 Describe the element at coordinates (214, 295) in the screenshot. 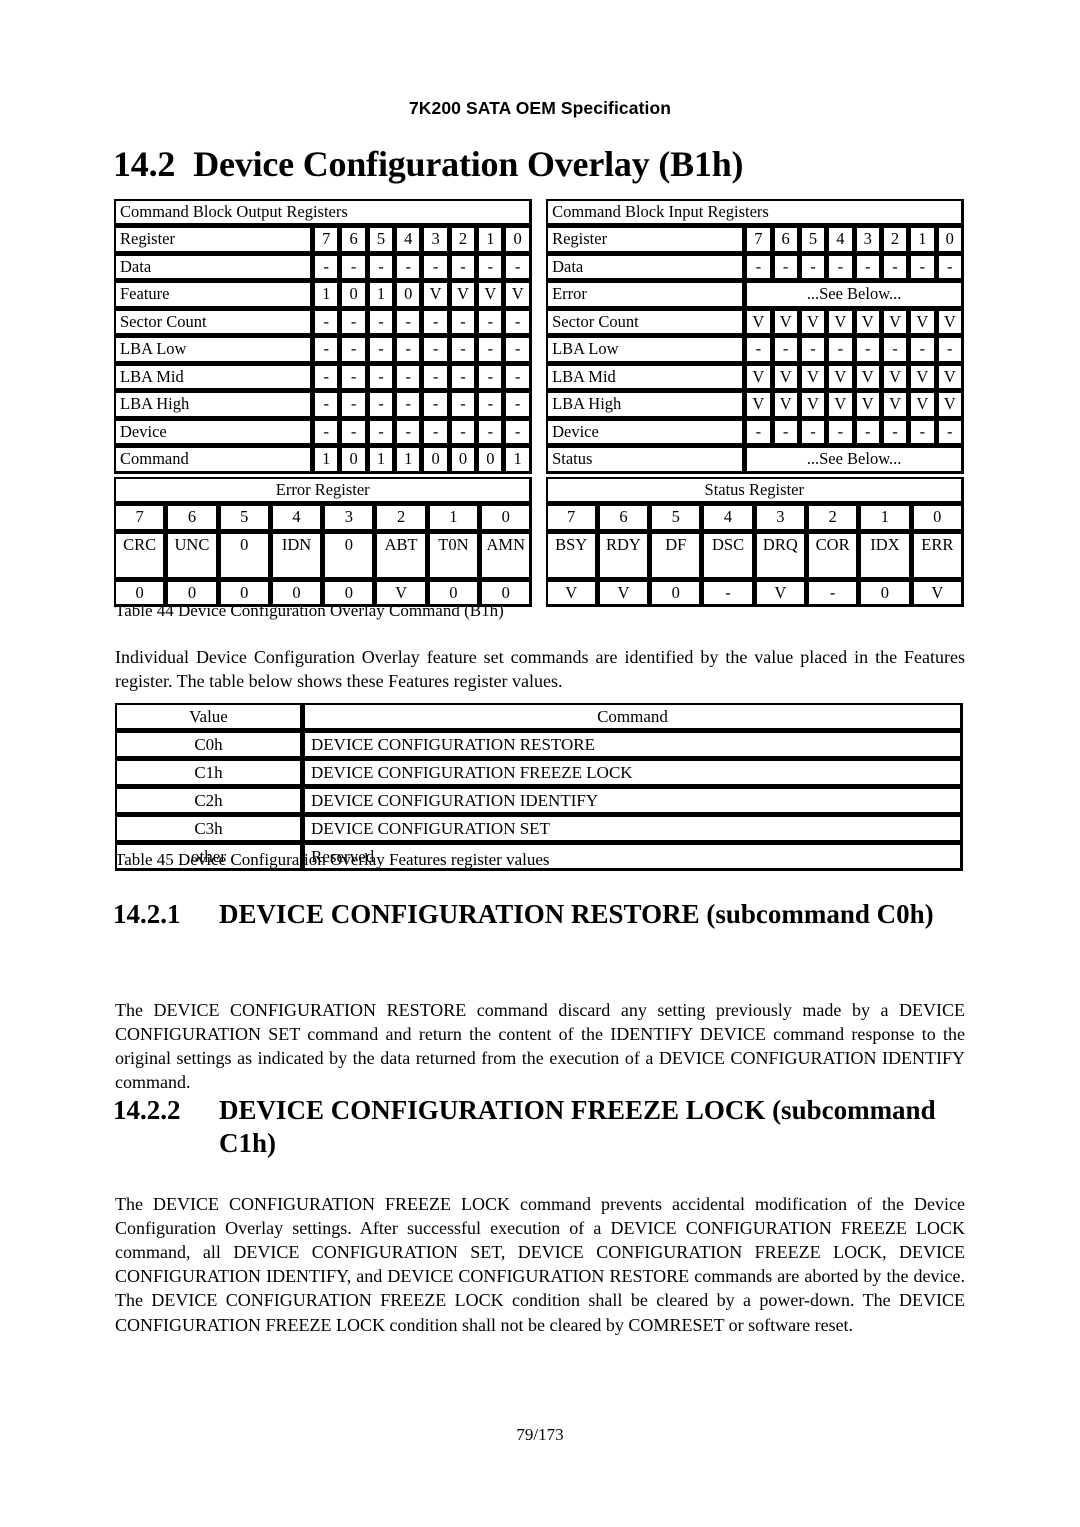

I see `register-name: Feature` at that location.